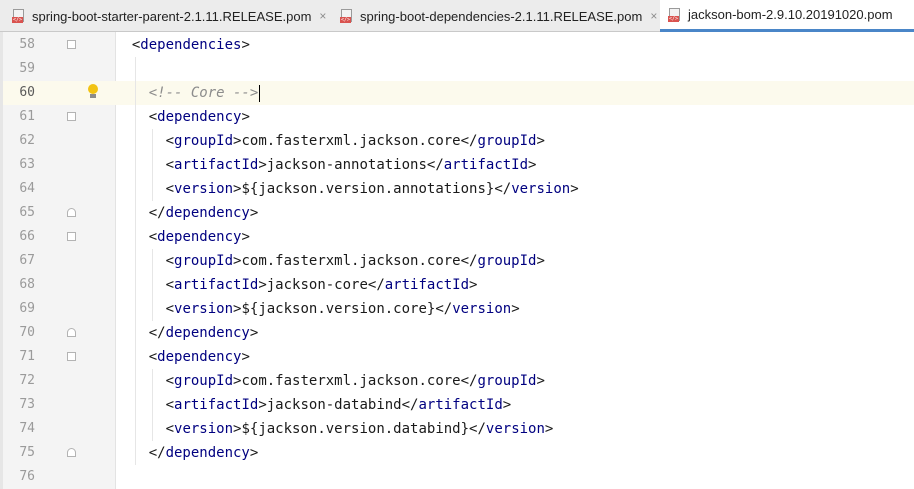 The image size is (914, 489). Describe the element at coordinates (458, 453) in the screenshot. I see `code-line: 75 </dependency>` at that location.